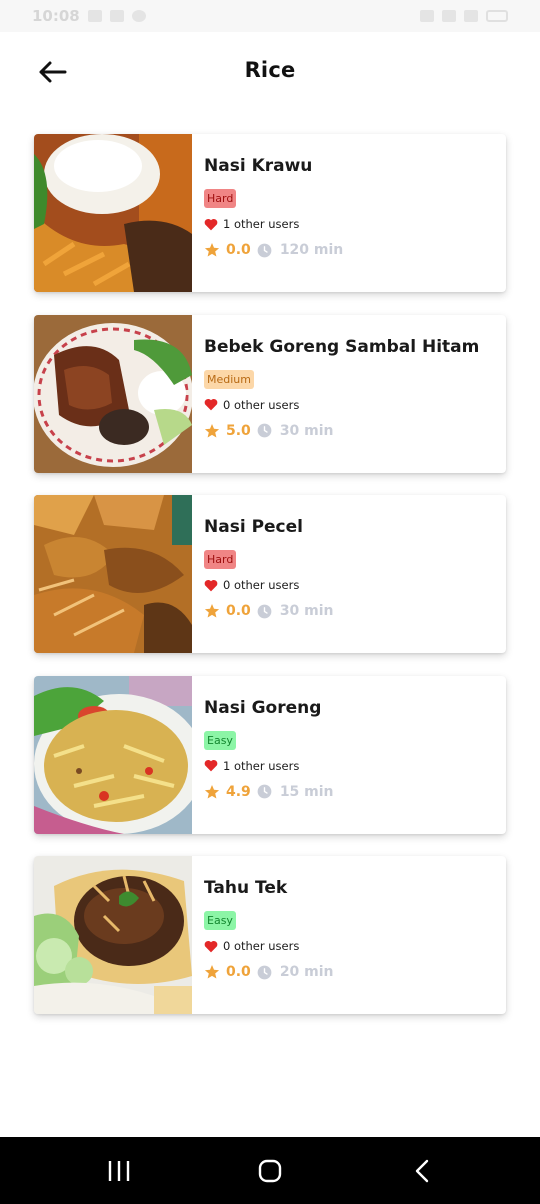 The height and width of the screenshot is (1204, 540). What do you see at coordinates (253, 527) in the screenshot?
I see `recipe-name: Nasi Pecel` at bounding box center [253, 527].